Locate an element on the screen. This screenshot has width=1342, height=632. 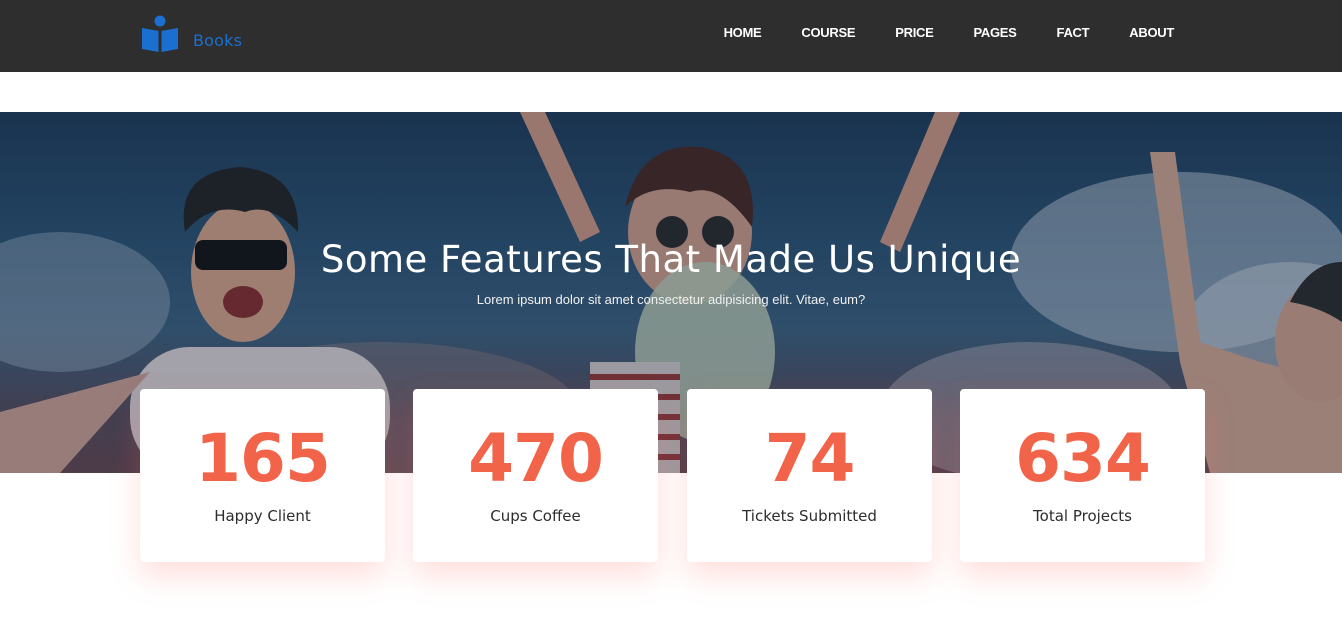
stat-card-total-projects: 634 Total Projects is located at coordinates (1082, 475).